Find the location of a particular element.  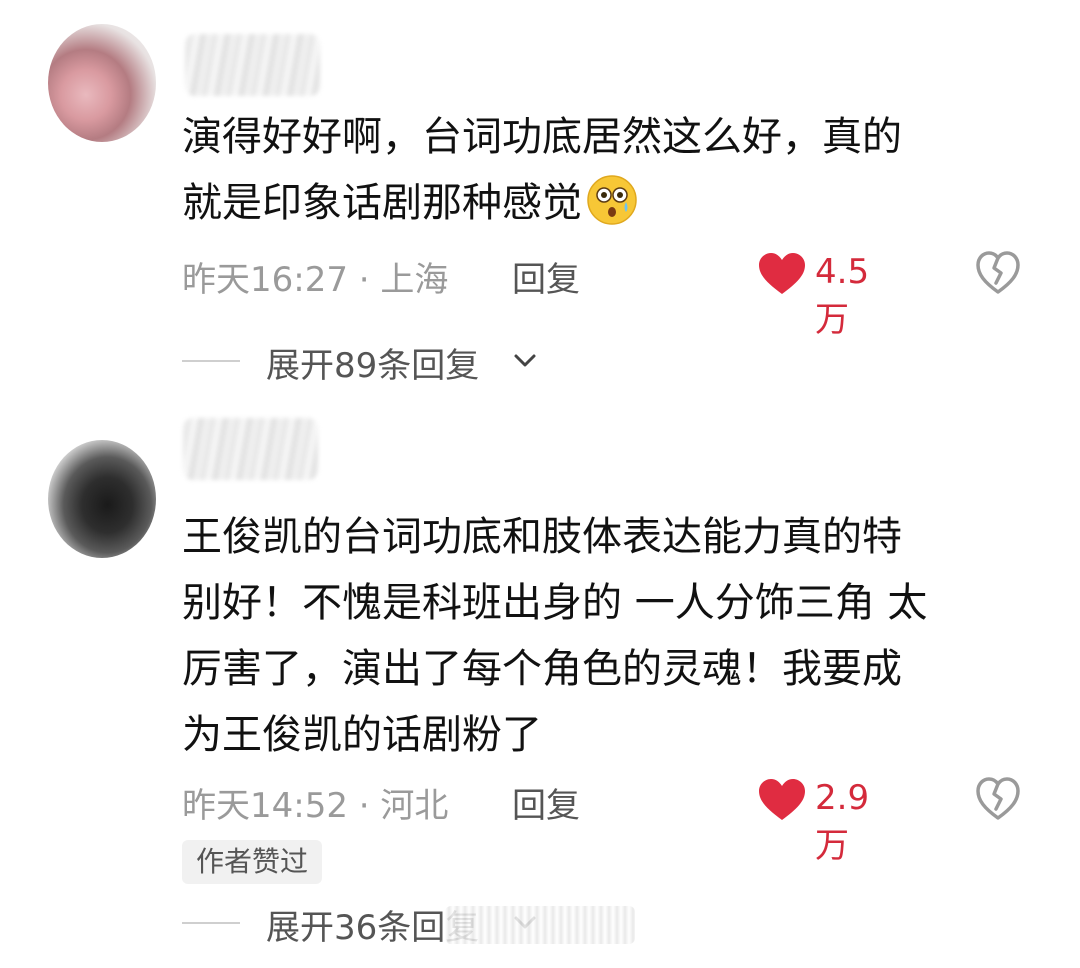

author-liked-badge: 作者赞过 is located at coordinates (252, 862).